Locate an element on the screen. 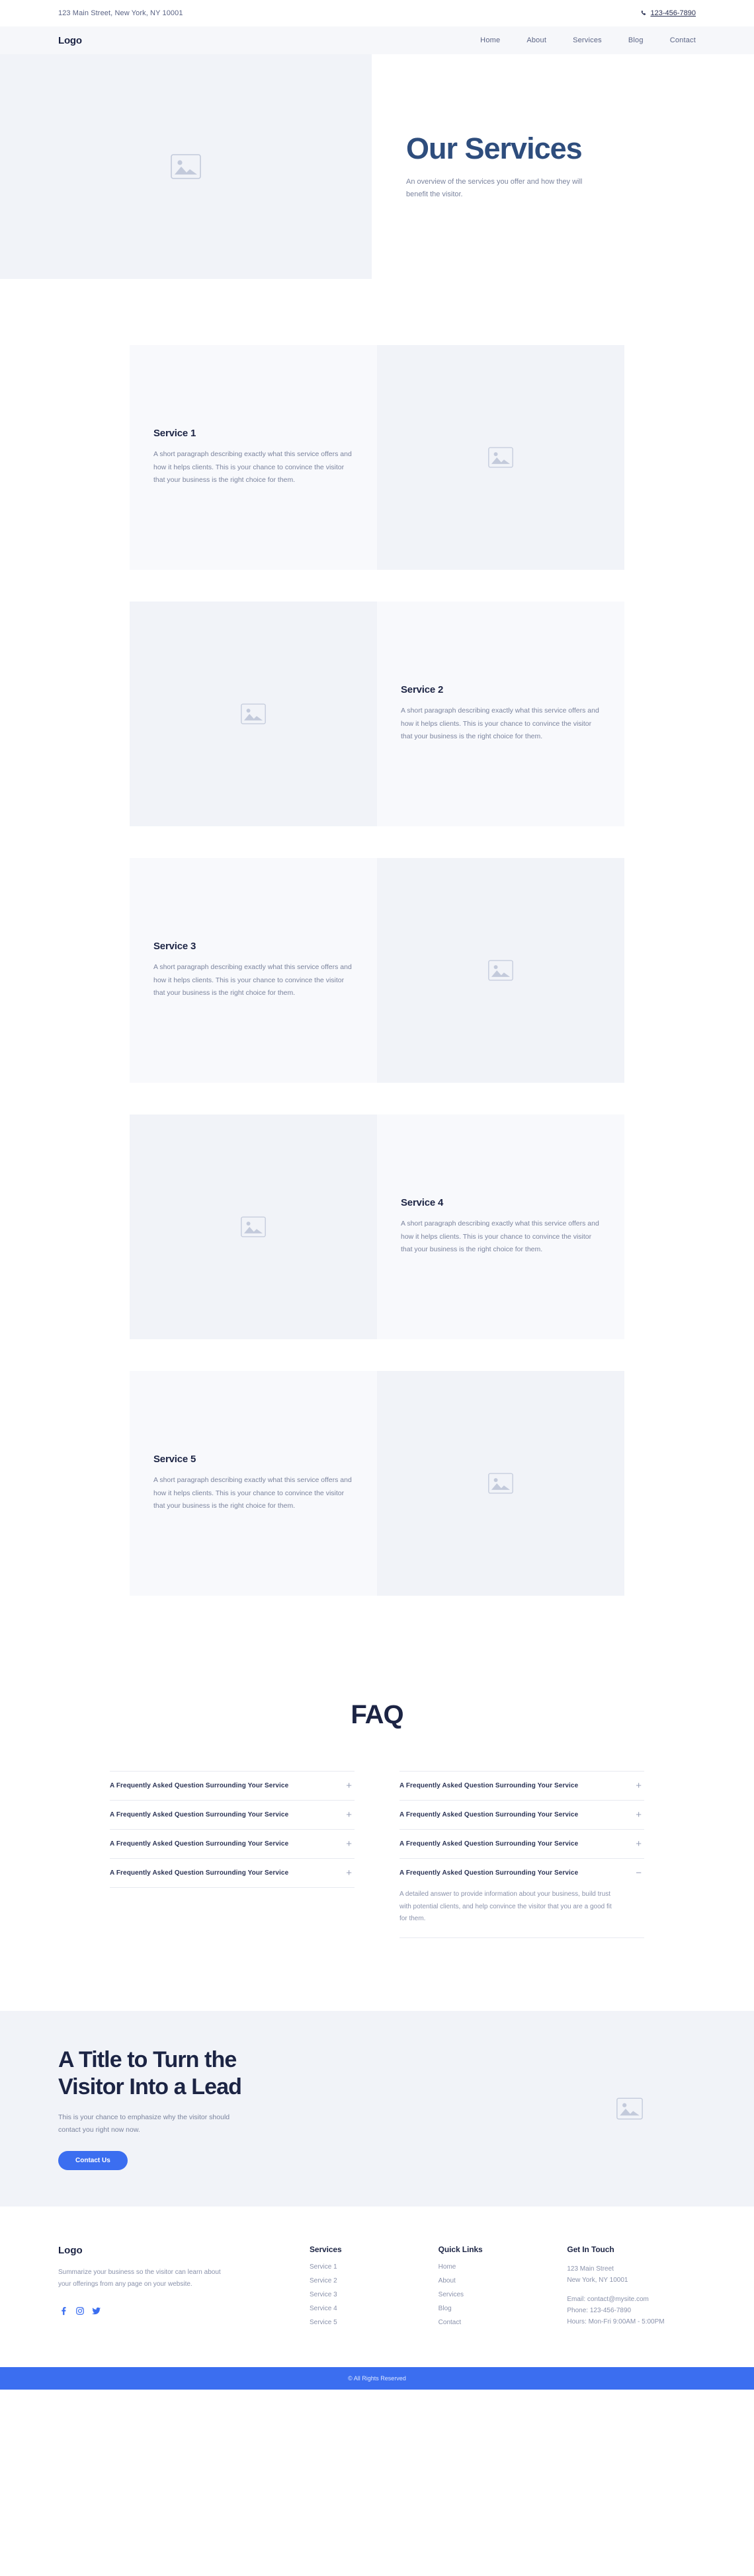  topbar-phone-number: 123-456-7890 is located at coordinates (673, 13).